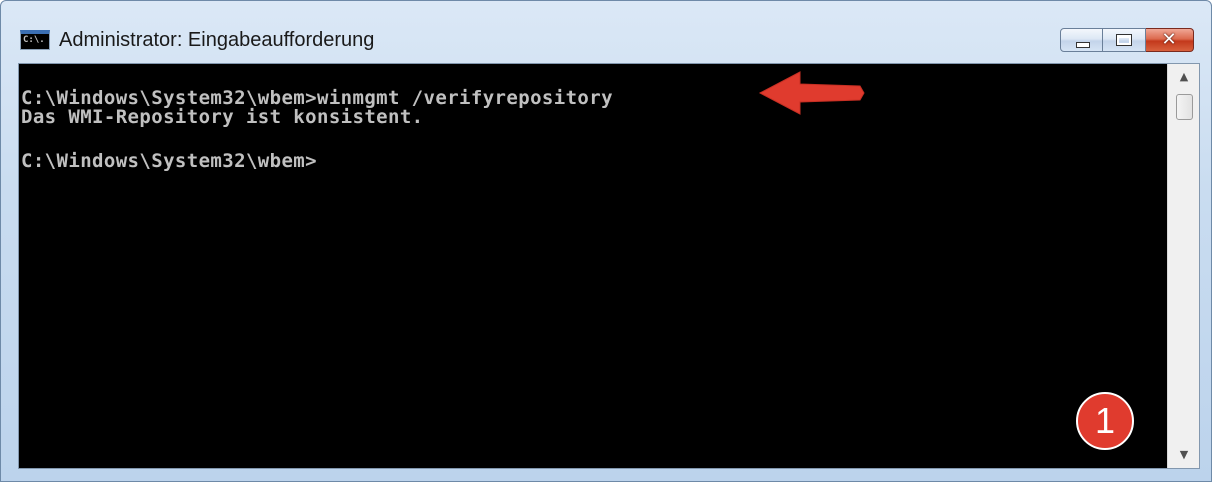  What do you see at coordinates (1184, 107) in the screenshot?
I see `scroll-thumb` at bounding box center [1184, 107].